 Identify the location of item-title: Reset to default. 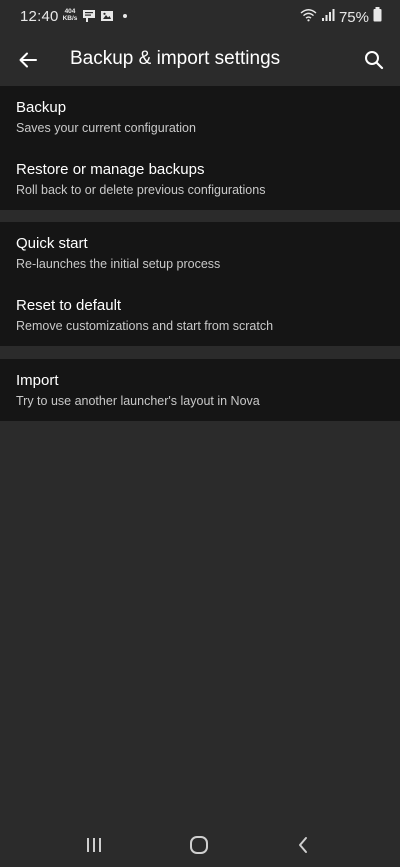
(69, 305).